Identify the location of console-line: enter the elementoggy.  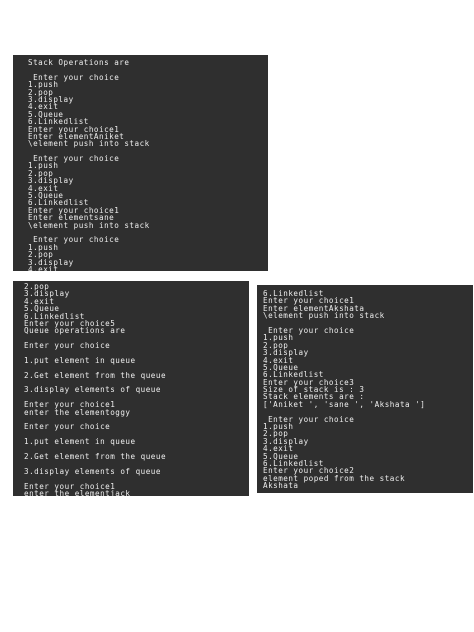
(77, 412).